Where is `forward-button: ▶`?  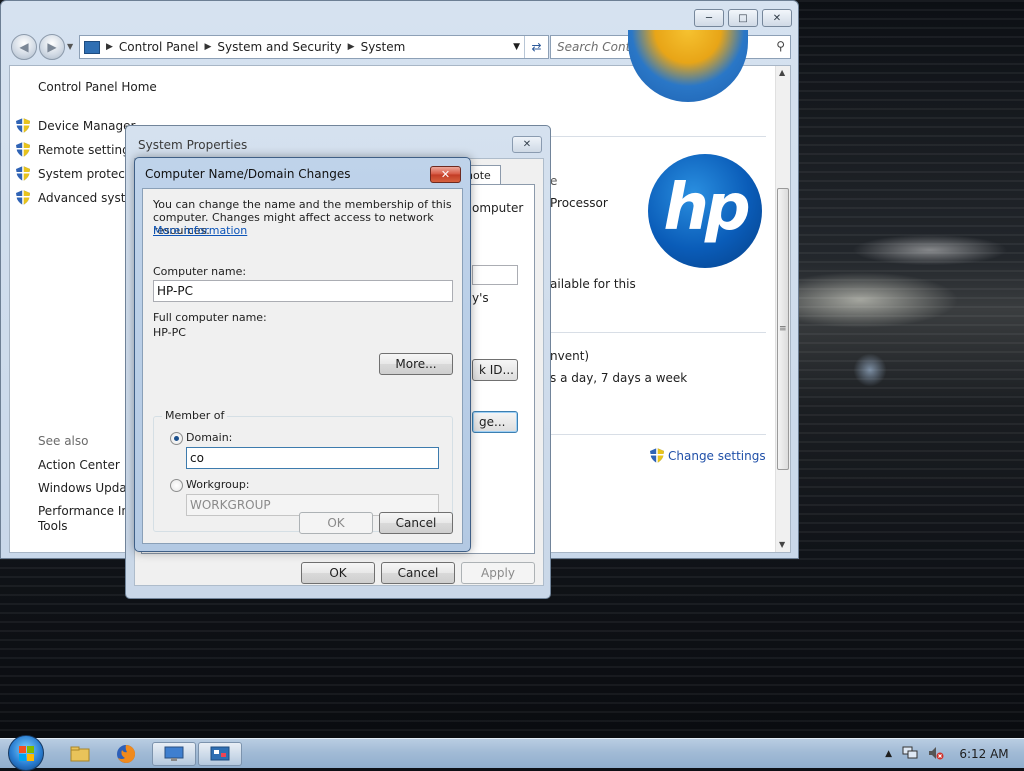
forward-button: ▶ is located at coordinates (52, 47).